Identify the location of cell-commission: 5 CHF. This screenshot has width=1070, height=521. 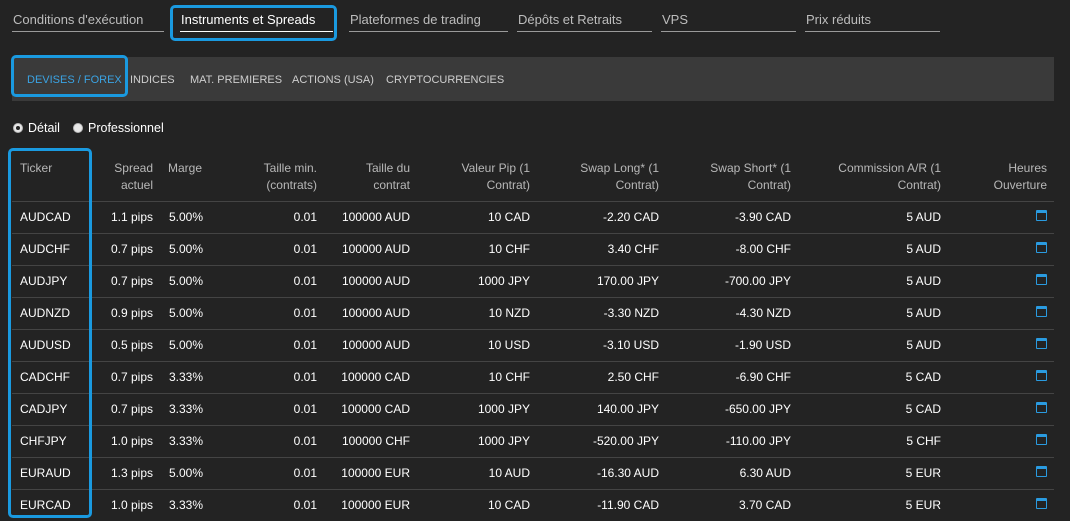
(923, 441).